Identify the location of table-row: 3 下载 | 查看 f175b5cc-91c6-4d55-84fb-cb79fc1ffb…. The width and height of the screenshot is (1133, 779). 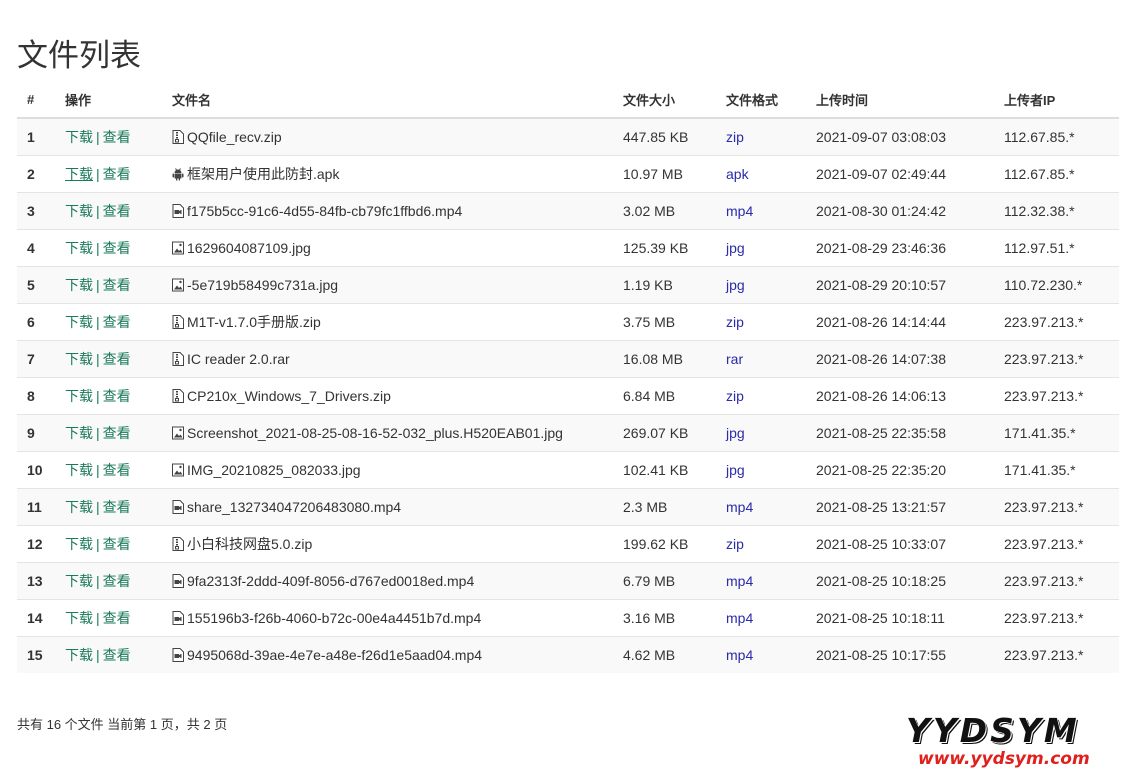
(568, 211).